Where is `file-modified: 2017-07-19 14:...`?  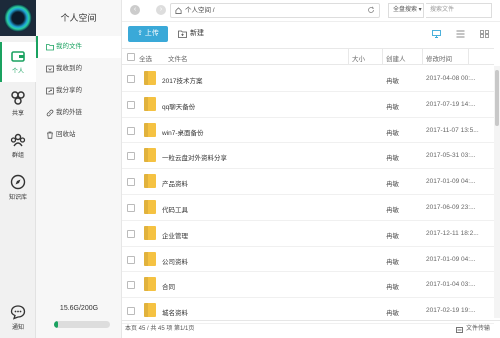 file-modified: 2017-07-19 14:... is located at coordinates (451, 104).